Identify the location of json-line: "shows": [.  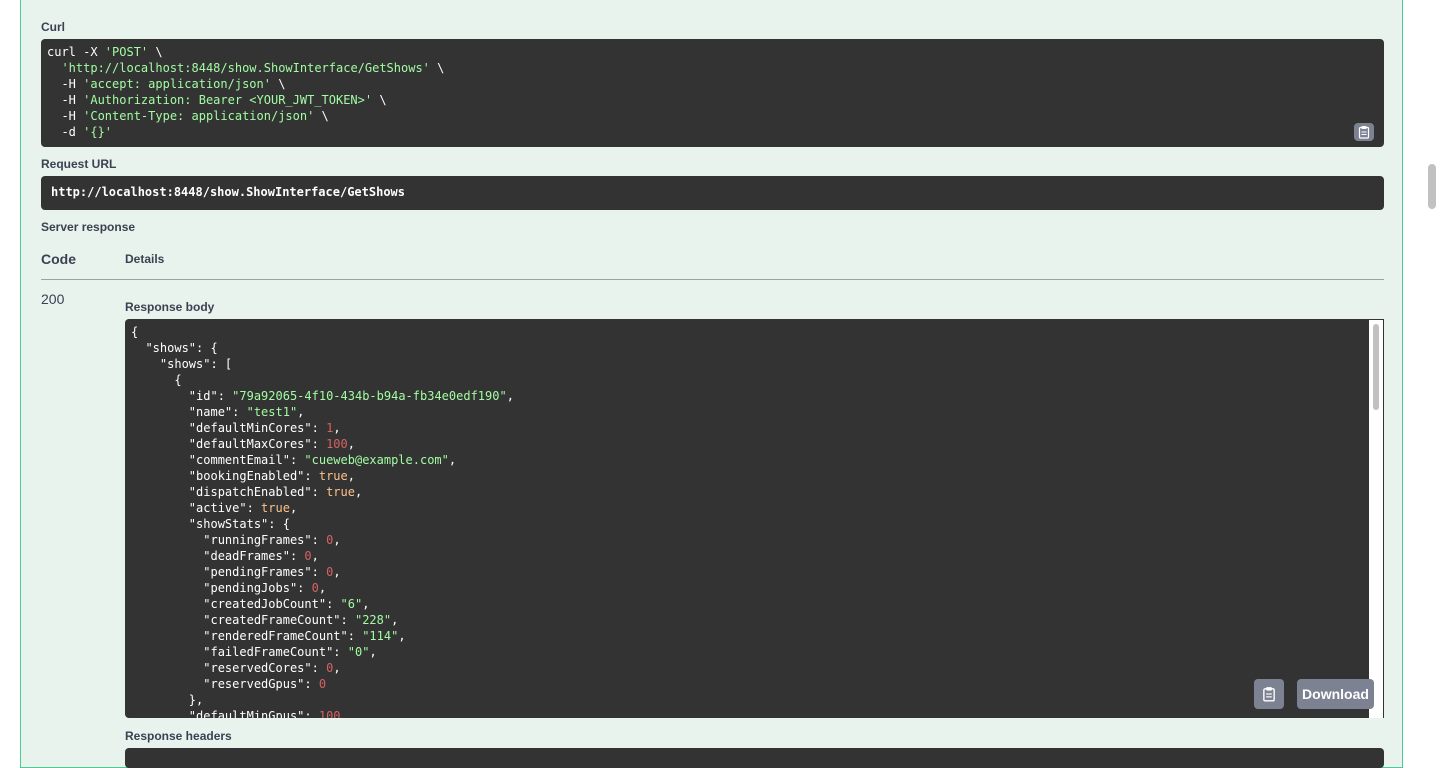
(181, 364).